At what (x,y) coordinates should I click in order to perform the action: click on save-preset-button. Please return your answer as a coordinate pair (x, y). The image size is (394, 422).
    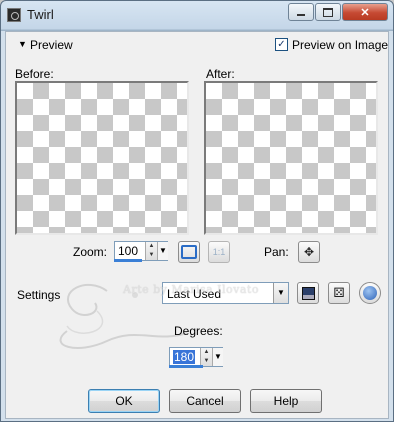
    Looking at the image, I should click on (308, 293).